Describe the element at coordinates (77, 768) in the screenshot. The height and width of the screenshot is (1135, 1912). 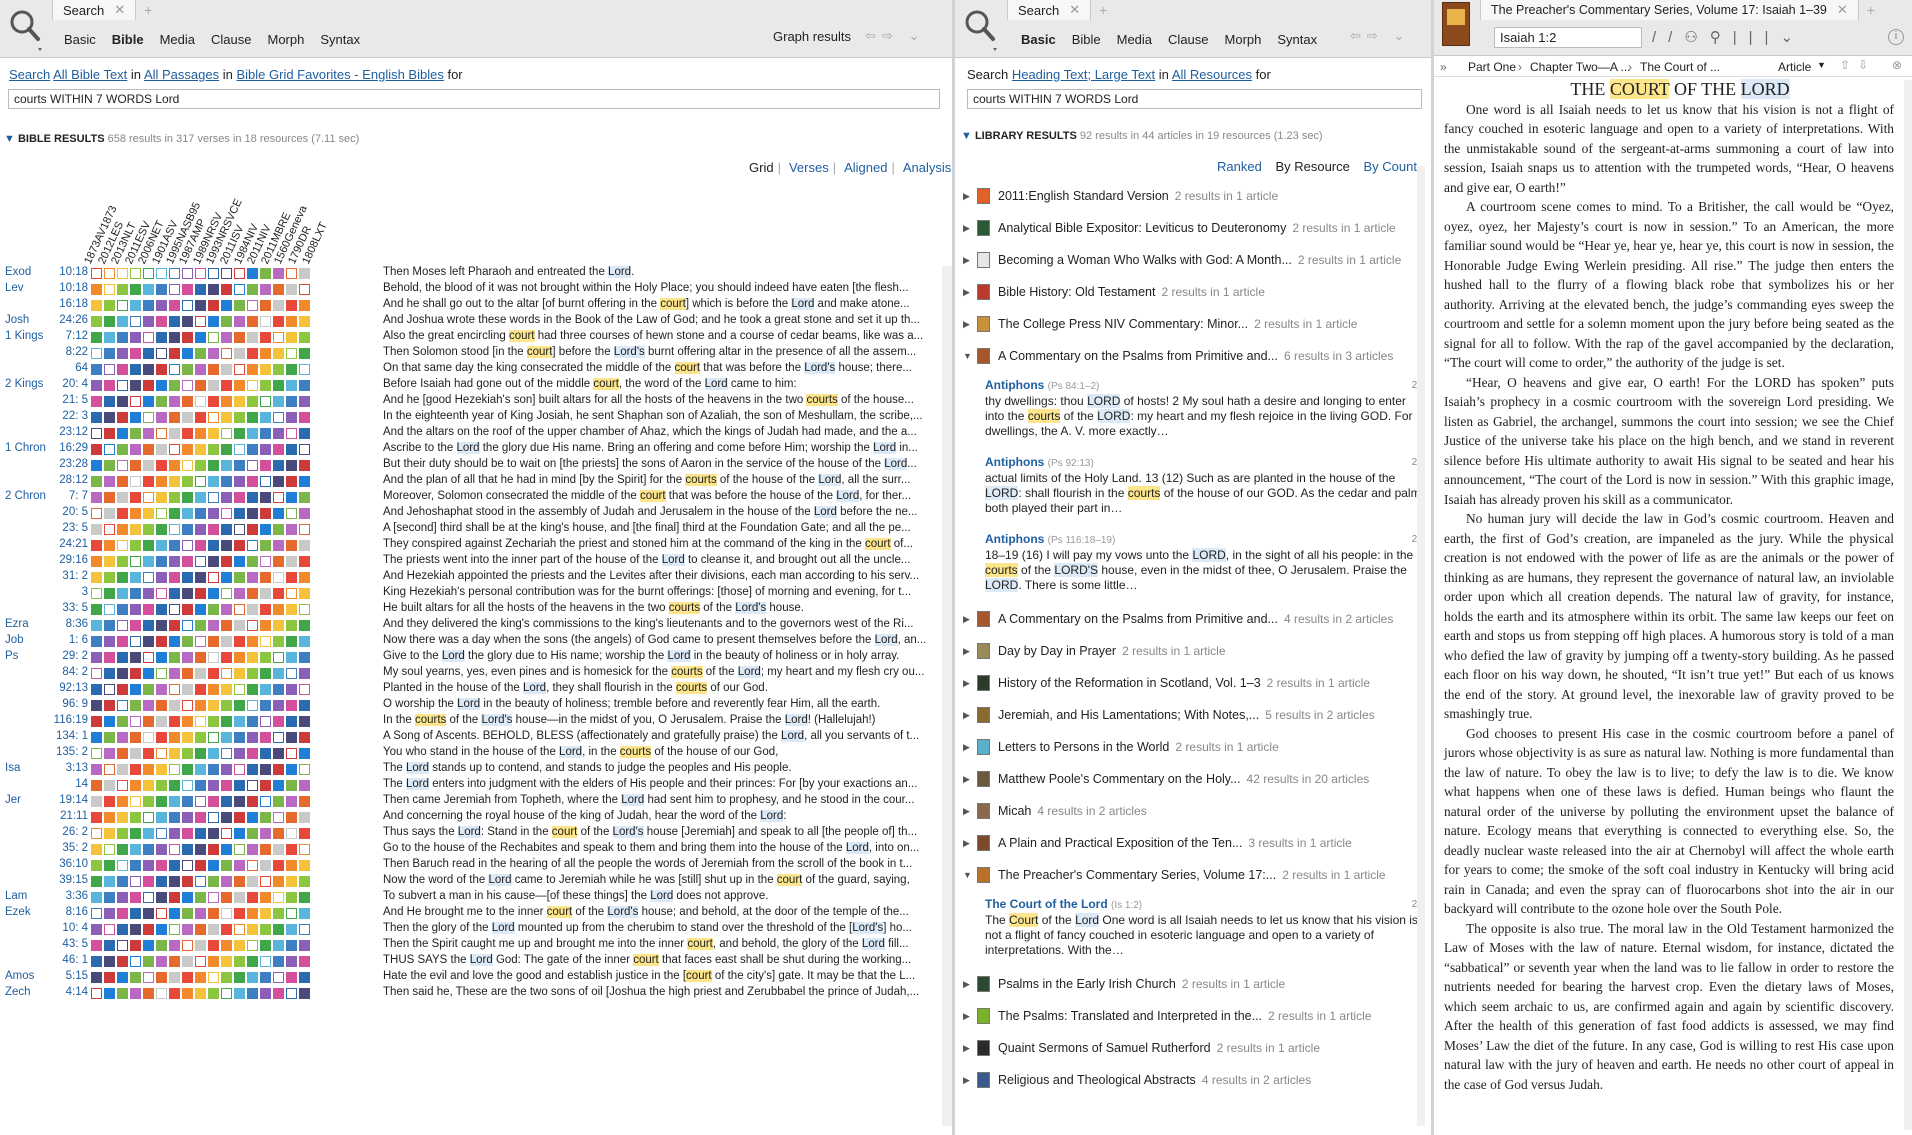
I see `verse-ref-link: 3:13` at that location.